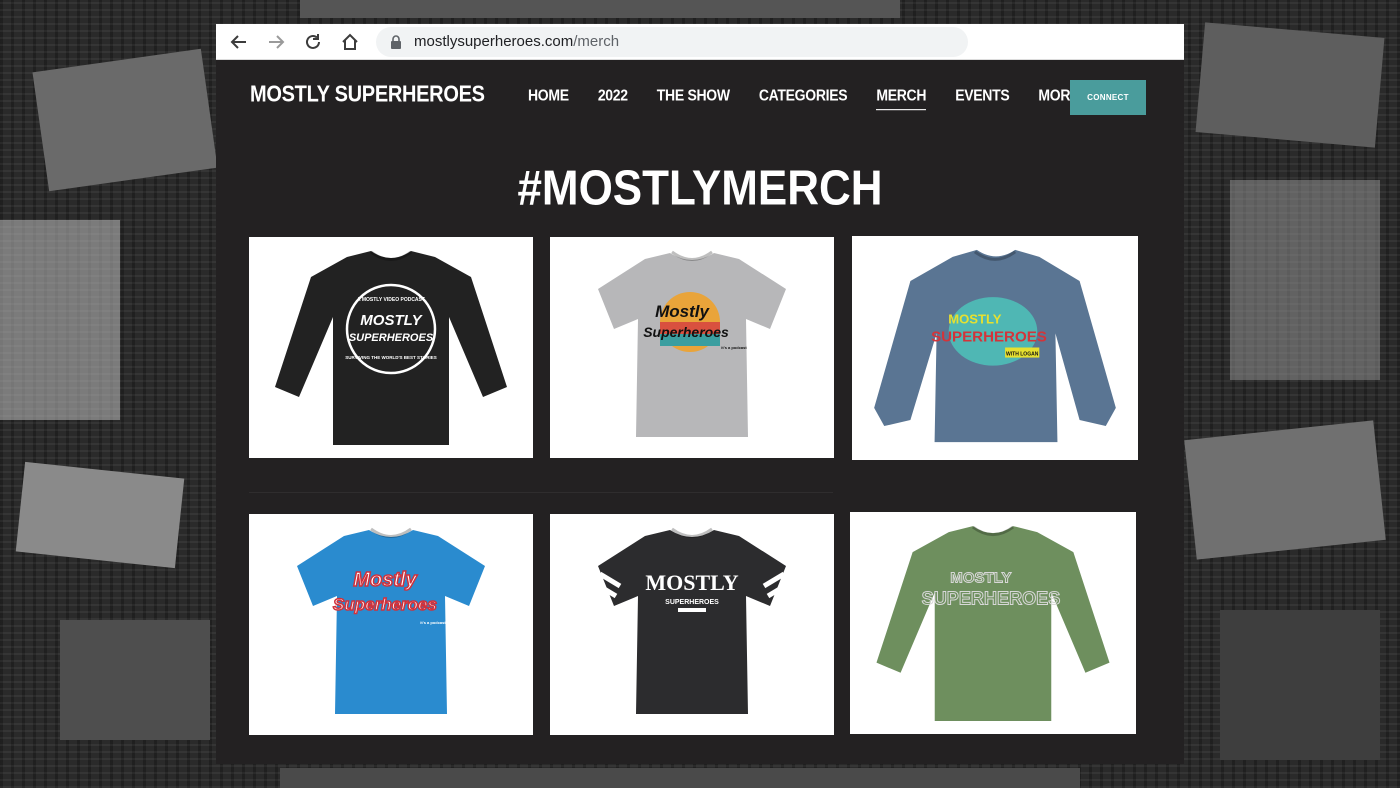  I want to click on nav-item-the-show: THE SHOW, so click(693, 98).